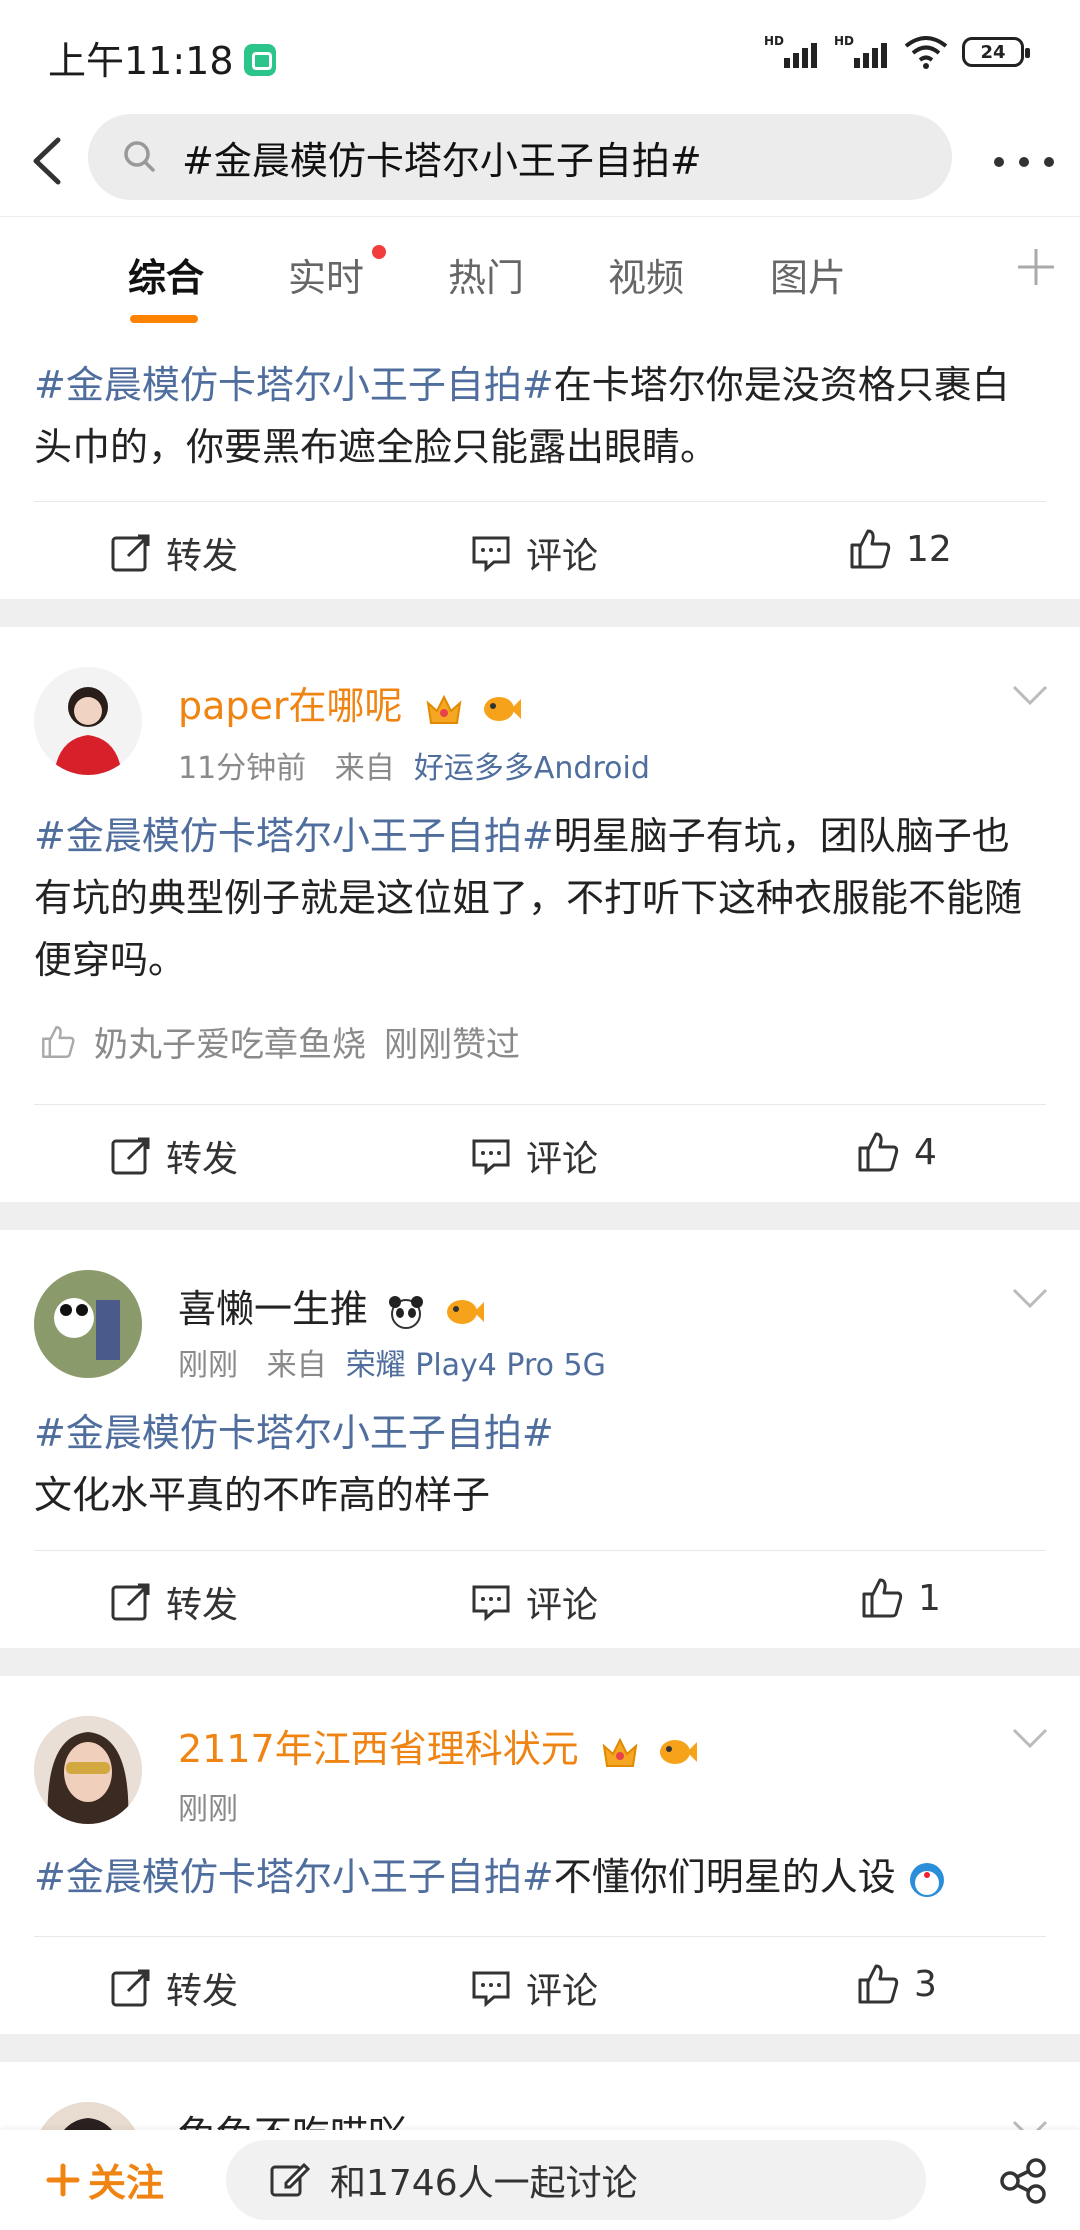 The height and width of the screenshot is (2230, 1080). I want to click on like-count: 1, so click(929, 1598).